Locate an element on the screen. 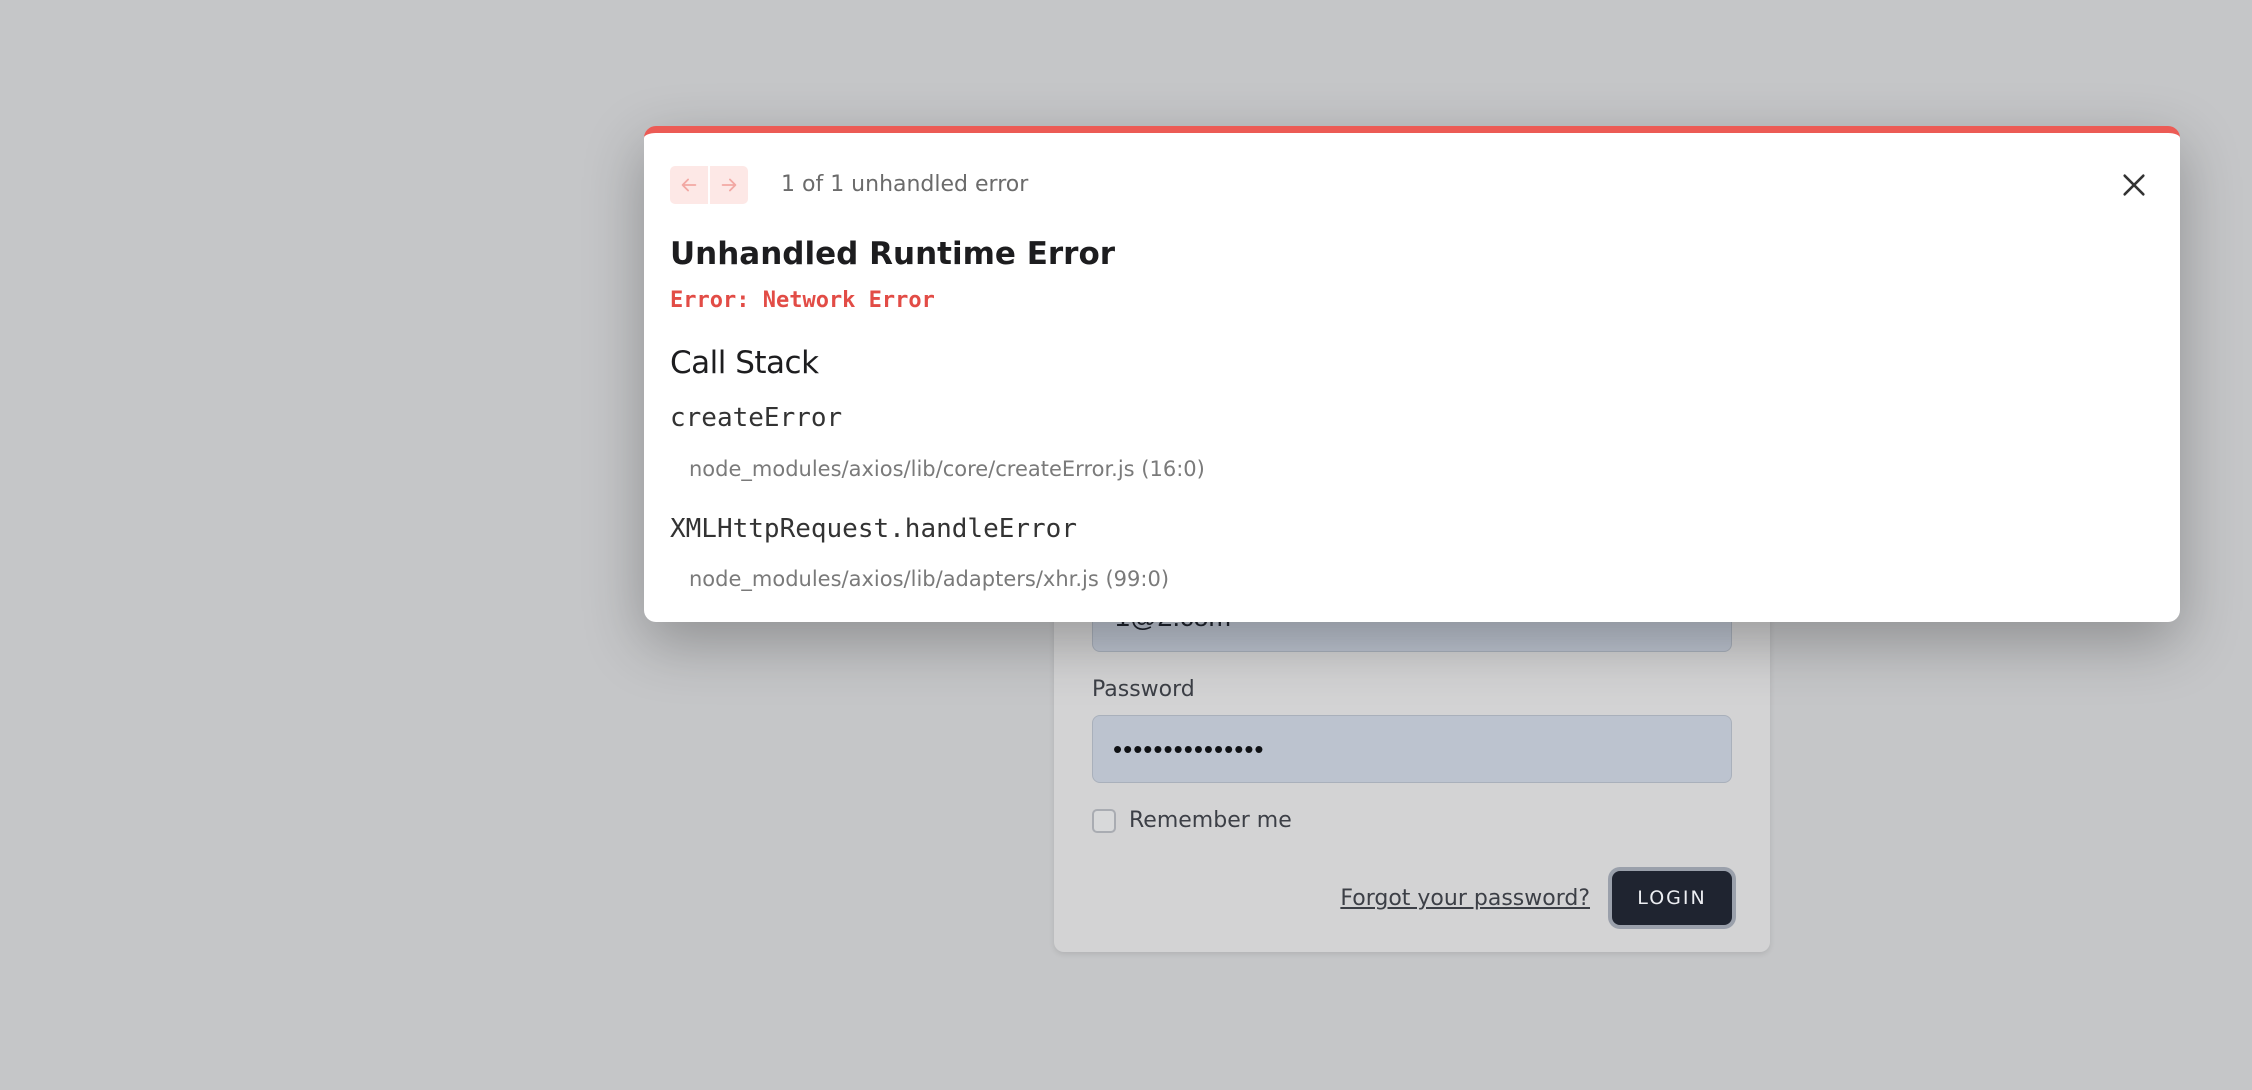 This screenshot has width=2252, height=1090. stack-frame-function: createError is located at coordinates (756, 418).